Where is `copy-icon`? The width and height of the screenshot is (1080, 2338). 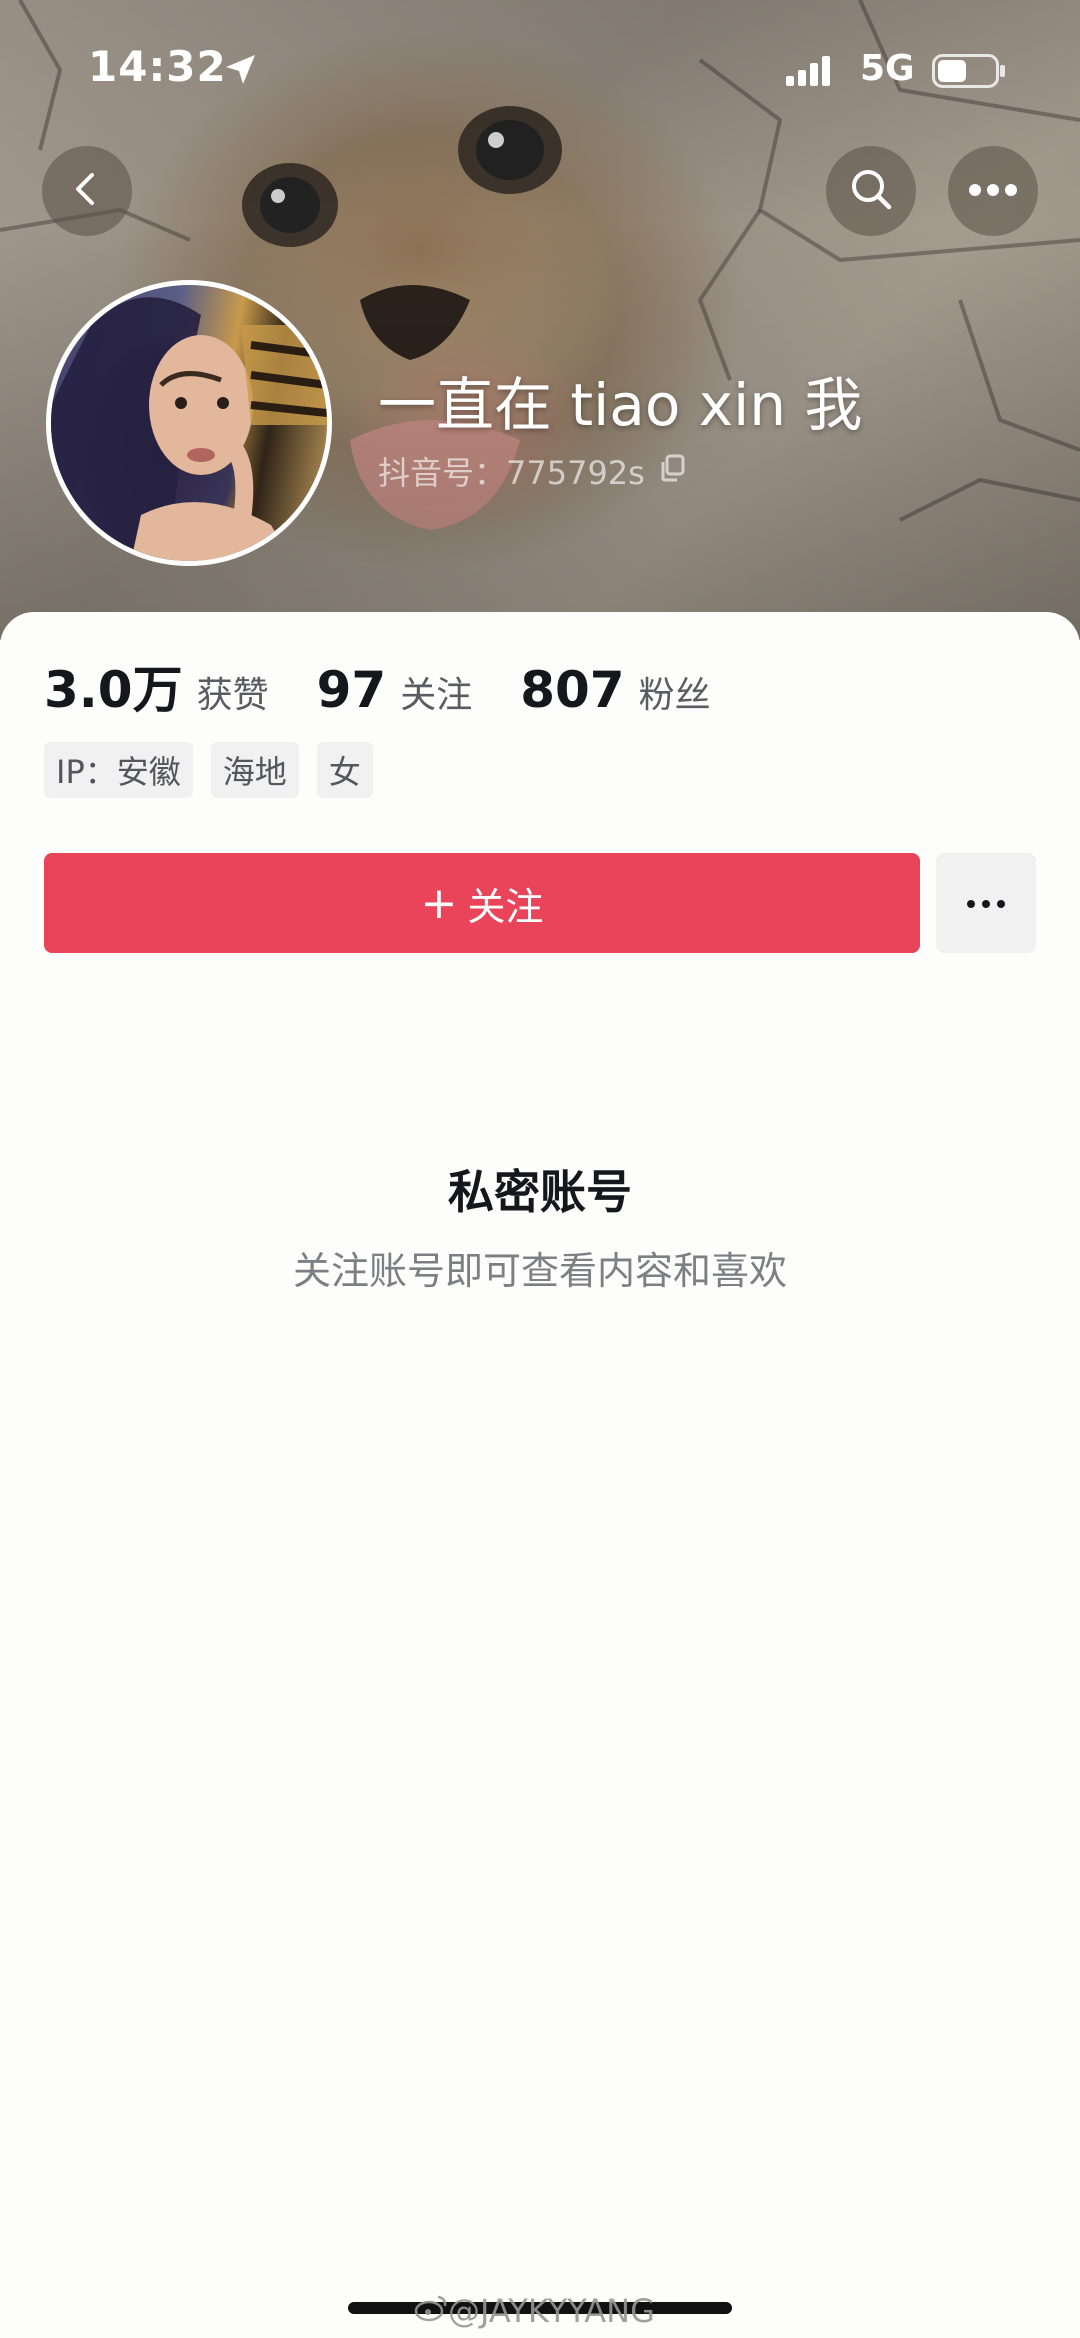 copy-icon is located at coordinates (672, 471).